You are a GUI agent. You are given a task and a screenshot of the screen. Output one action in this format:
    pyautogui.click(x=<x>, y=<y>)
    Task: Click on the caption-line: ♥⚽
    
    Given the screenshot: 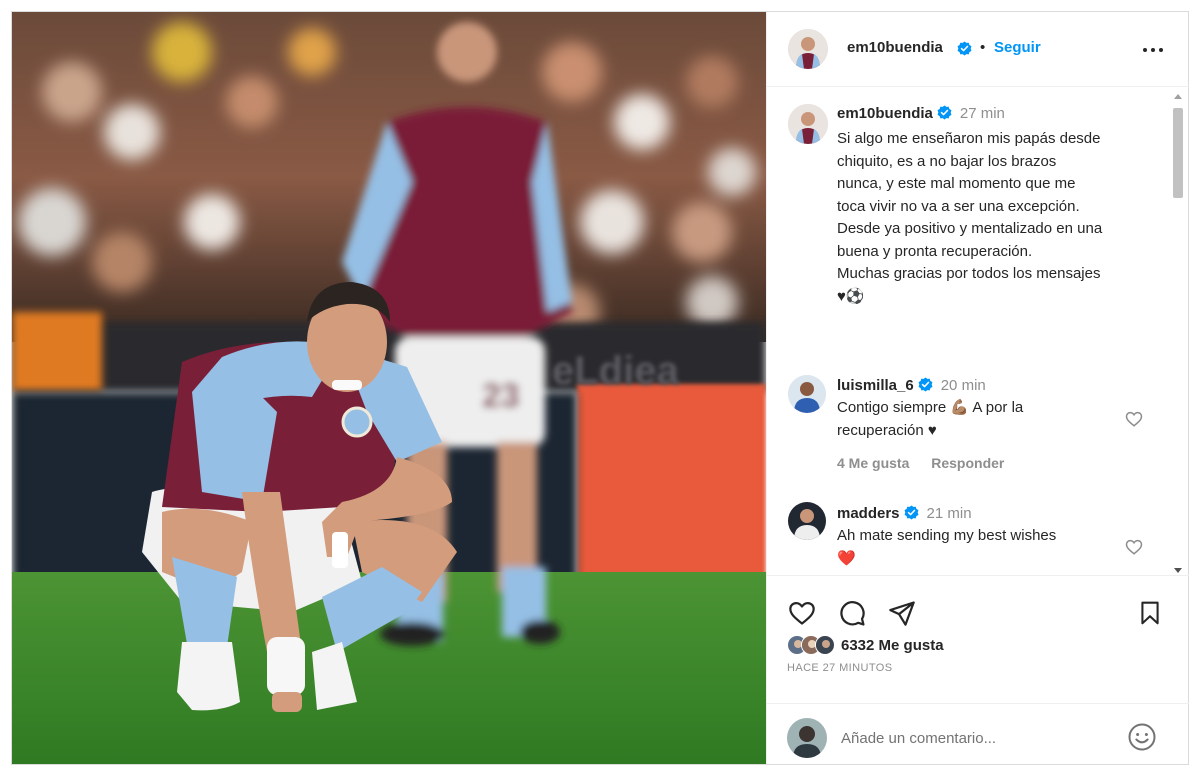 What is the action you would take?
    pyautogui.click(x=851, y=296)
    